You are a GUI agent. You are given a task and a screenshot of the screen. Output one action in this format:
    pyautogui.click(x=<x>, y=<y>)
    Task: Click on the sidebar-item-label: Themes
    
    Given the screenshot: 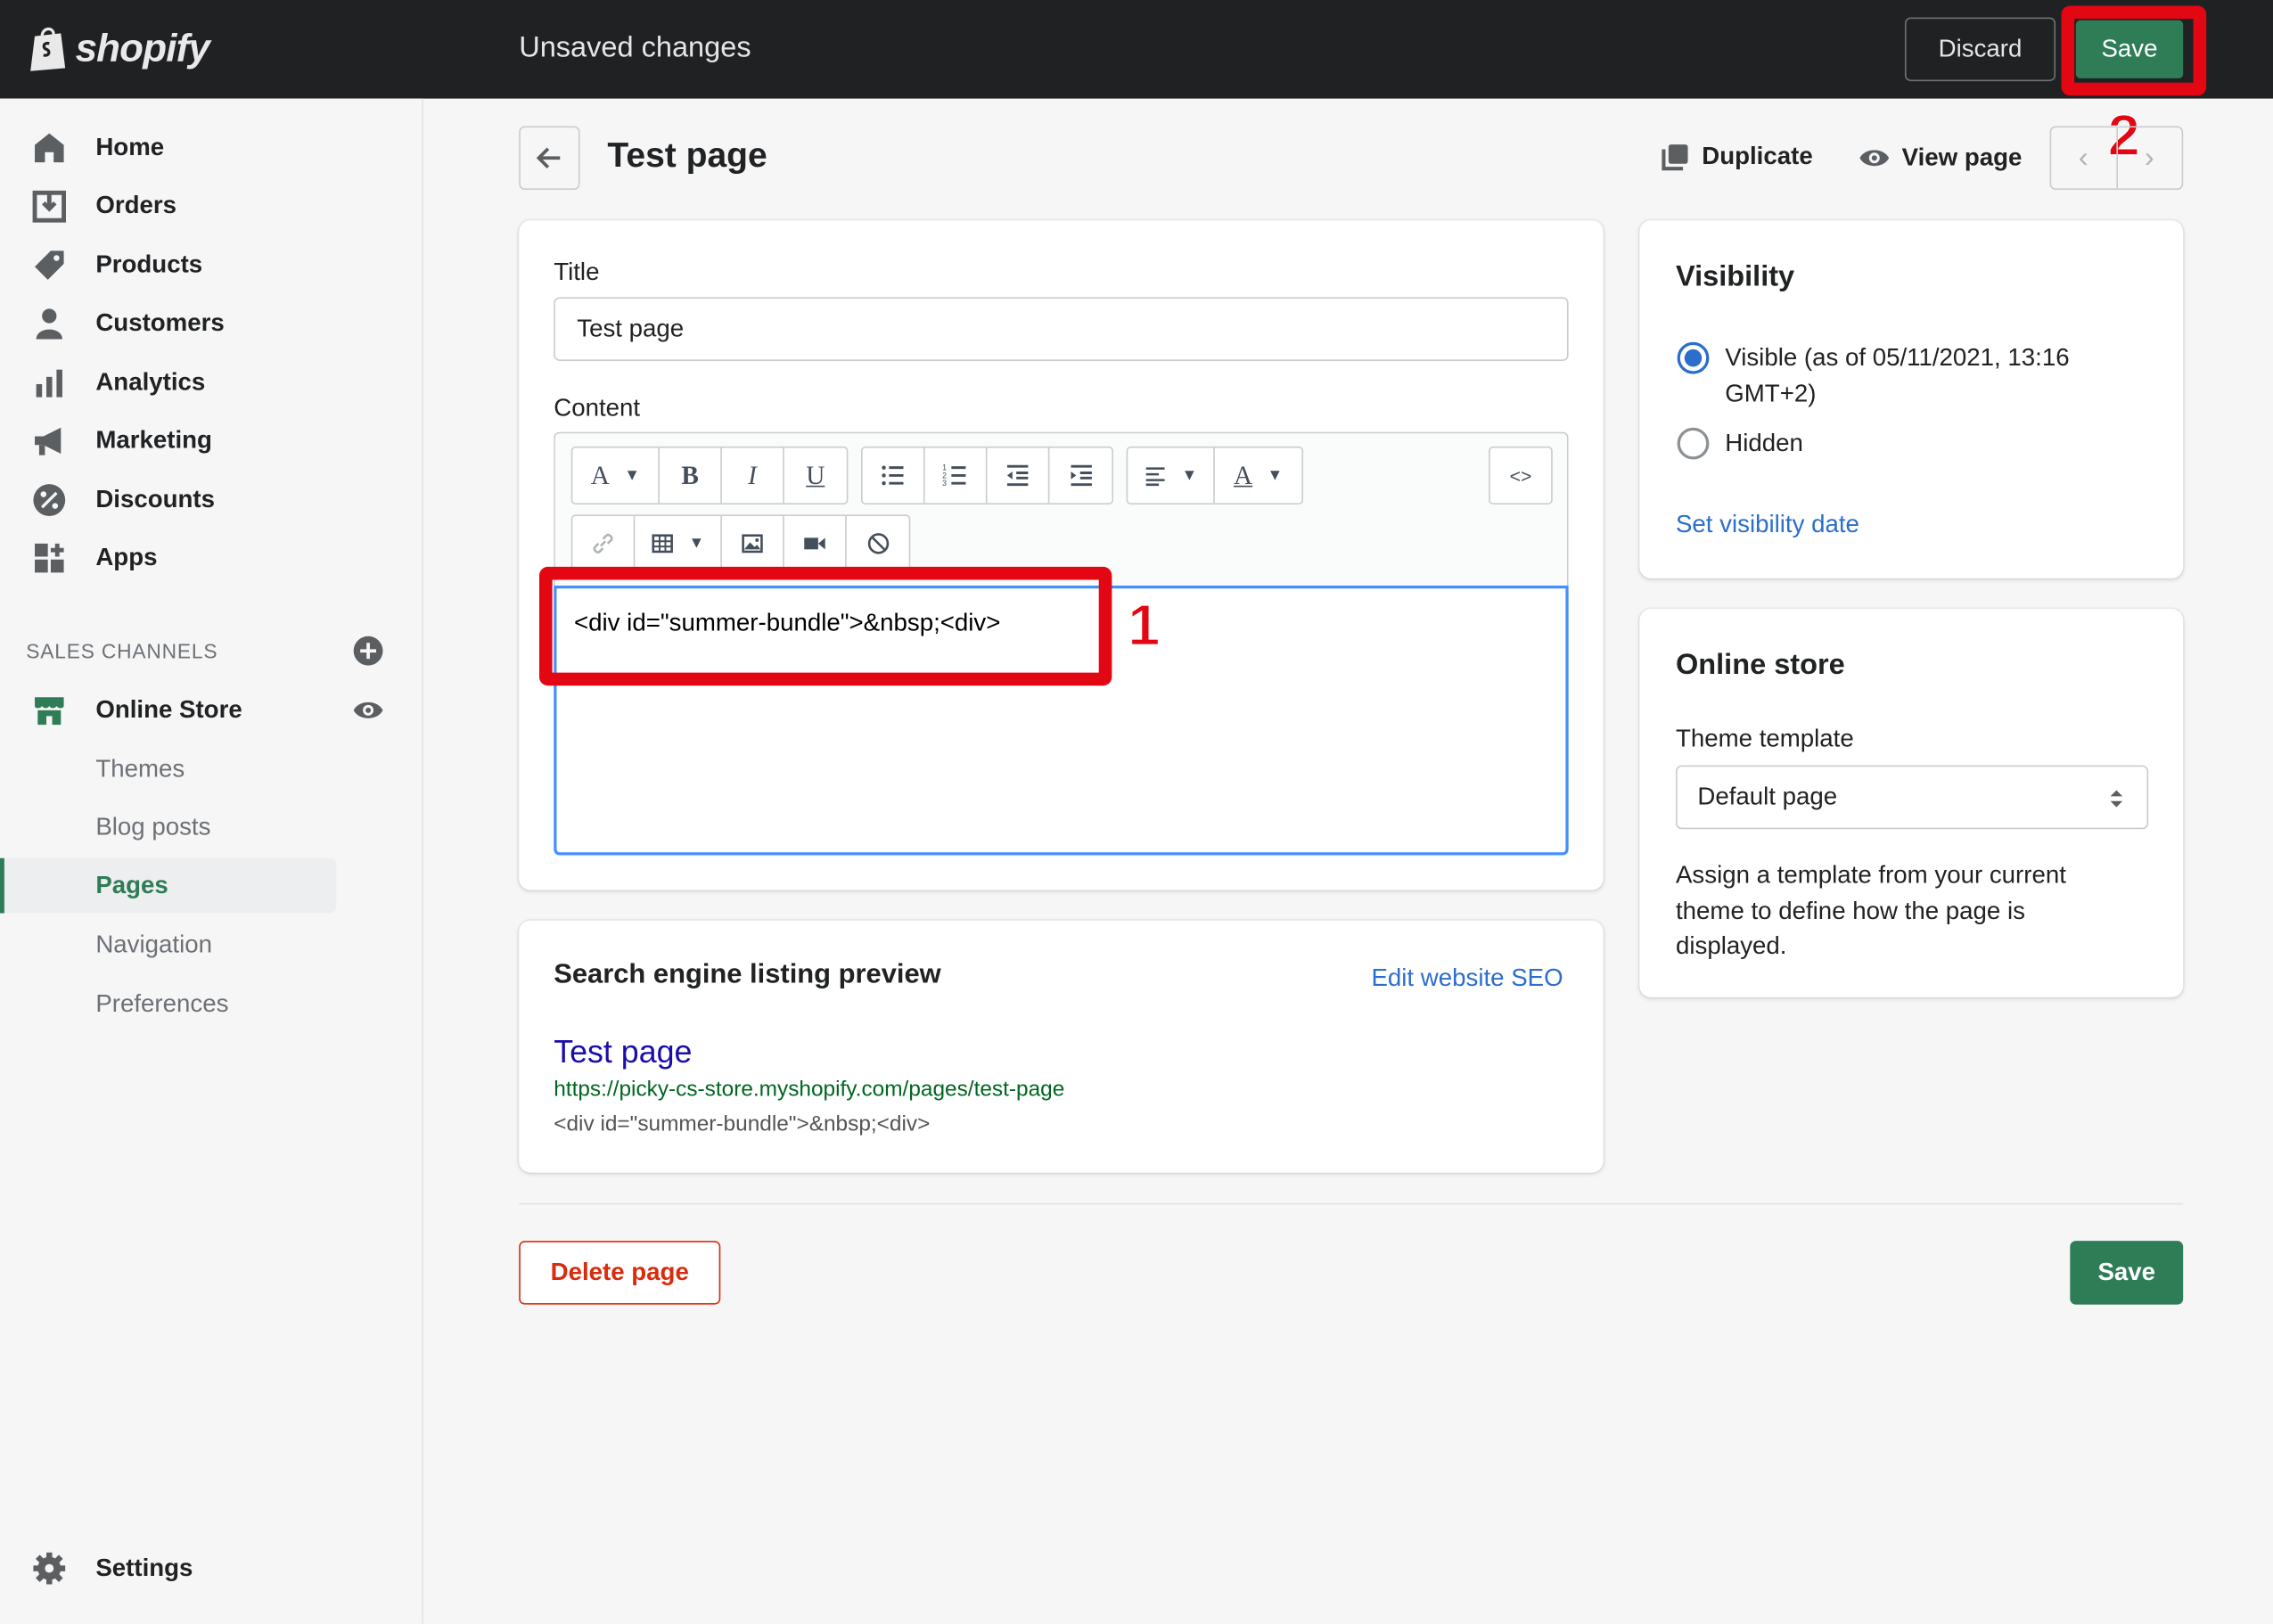 What is the action you would take?
    pyautogui.click(x=140, y=769)
    